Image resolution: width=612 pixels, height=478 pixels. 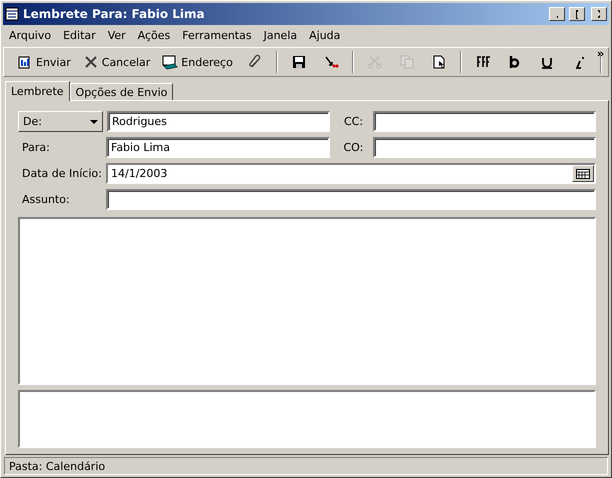 What do you see at coordinates (306, 466) in the screenshot?
I see `status-text: Pasta: Calendário` at bounding box center [306, 466].